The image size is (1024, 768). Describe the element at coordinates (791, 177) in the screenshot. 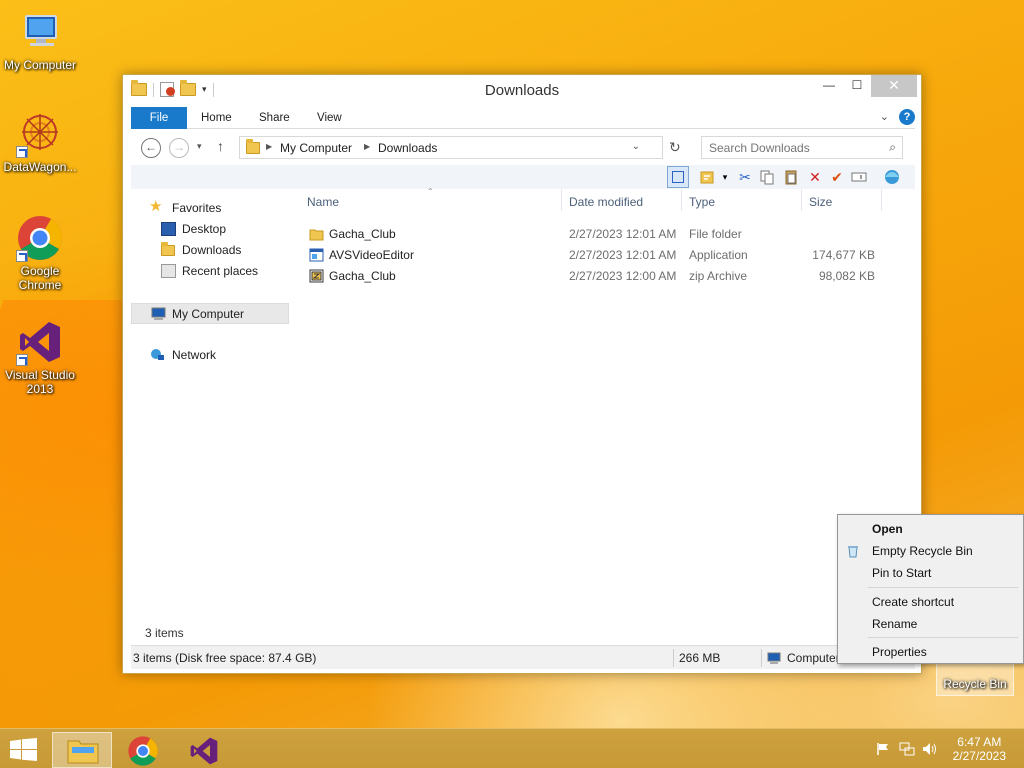

I see `paste-icon` at that location.